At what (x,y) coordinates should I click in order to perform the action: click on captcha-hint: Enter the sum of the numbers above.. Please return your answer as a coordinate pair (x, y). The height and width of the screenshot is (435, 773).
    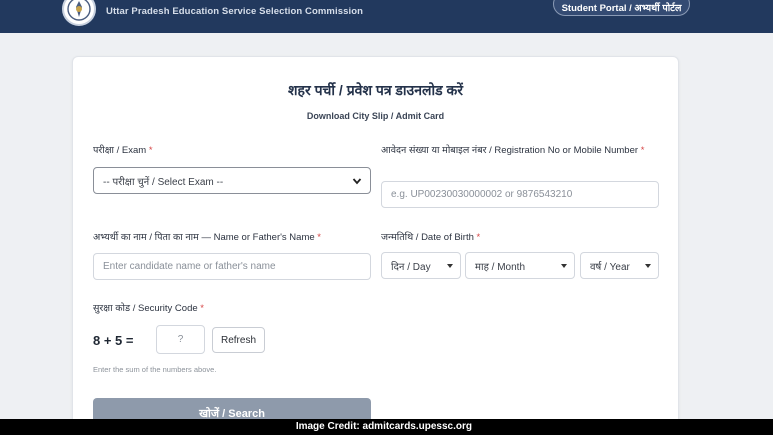
    Looking at the image, I should click on (155, 369).